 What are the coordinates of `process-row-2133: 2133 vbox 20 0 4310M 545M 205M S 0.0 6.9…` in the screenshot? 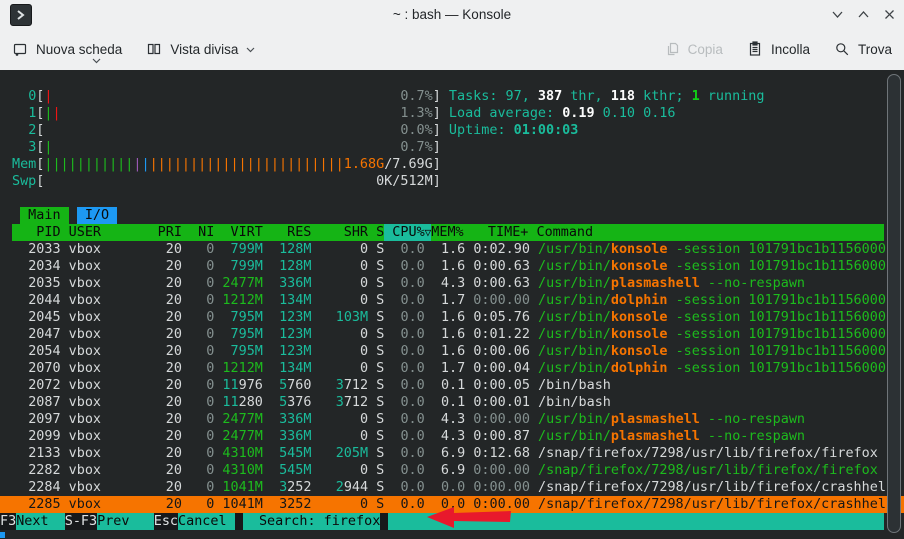 It's located at (452, 453).